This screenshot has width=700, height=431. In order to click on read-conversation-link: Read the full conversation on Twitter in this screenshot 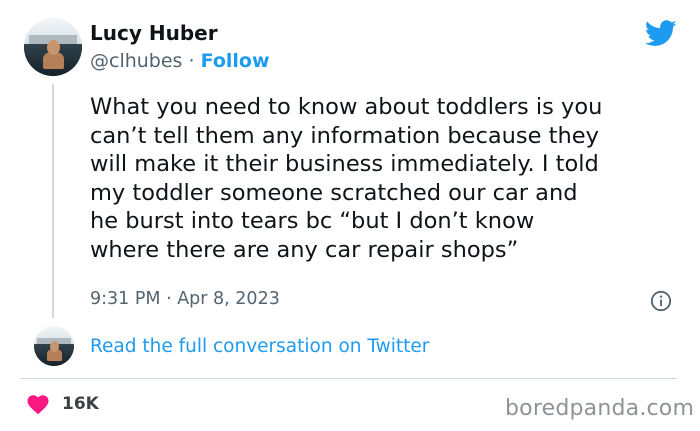, I will do `click(259, 346)`.